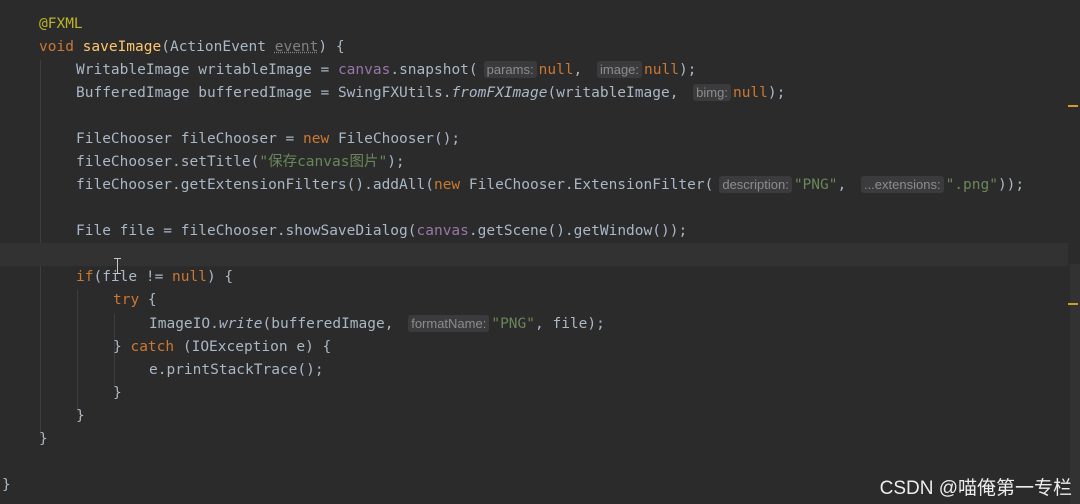 This screenshot has height=504, width=1080. Describe the element at coordinates (6, 485) in the screenshot. I see `class-closing-brace: }` at that location.